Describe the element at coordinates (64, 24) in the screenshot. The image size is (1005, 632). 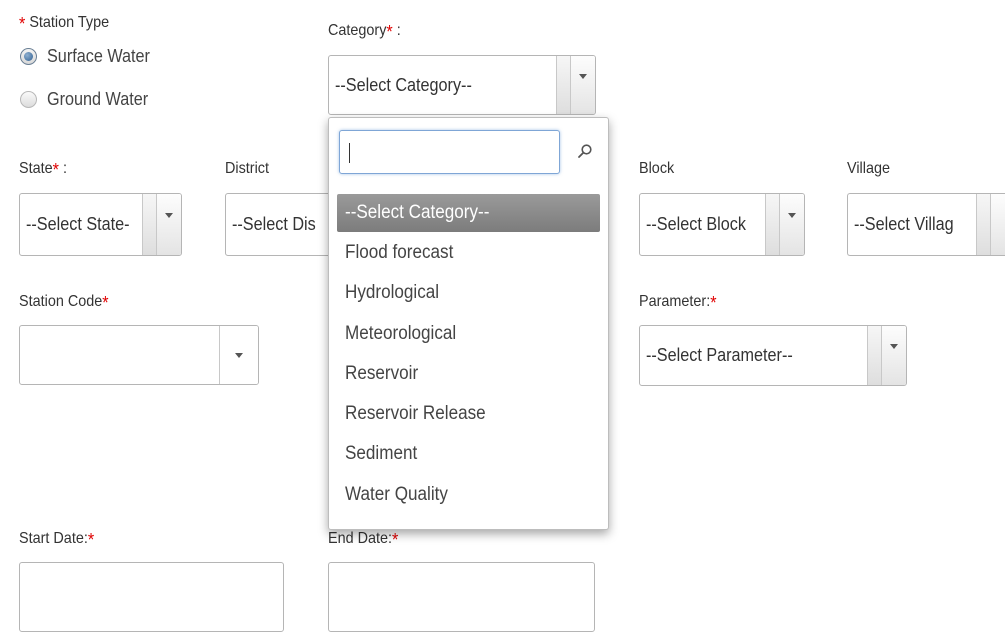
I see `station-type-label: * Station Type` at that location.